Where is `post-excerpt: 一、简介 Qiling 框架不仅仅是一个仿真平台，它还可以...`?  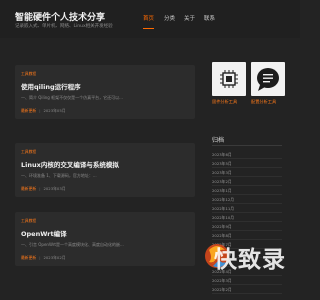 post-excerpt: 一、简介 Qiling 框架不仅仅是一个仿真平台，它还可以... is located at coordinates (72, 97).